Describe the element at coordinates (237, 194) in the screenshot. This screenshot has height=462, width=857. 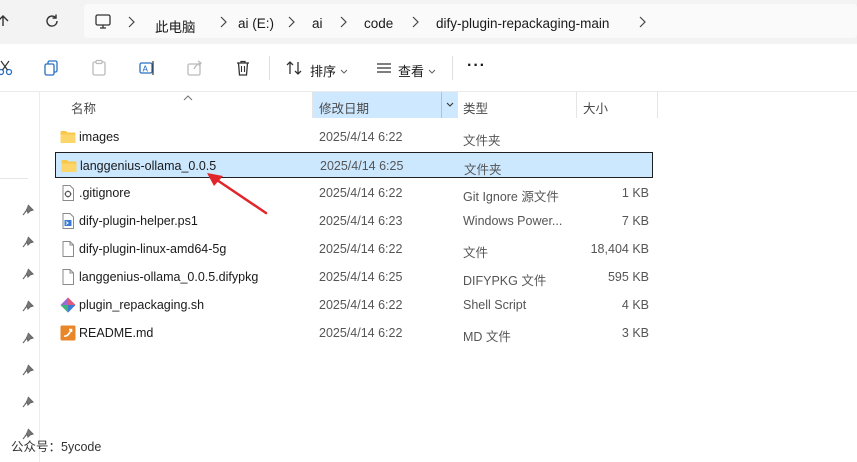
I see `annotation-arrow` at that location.